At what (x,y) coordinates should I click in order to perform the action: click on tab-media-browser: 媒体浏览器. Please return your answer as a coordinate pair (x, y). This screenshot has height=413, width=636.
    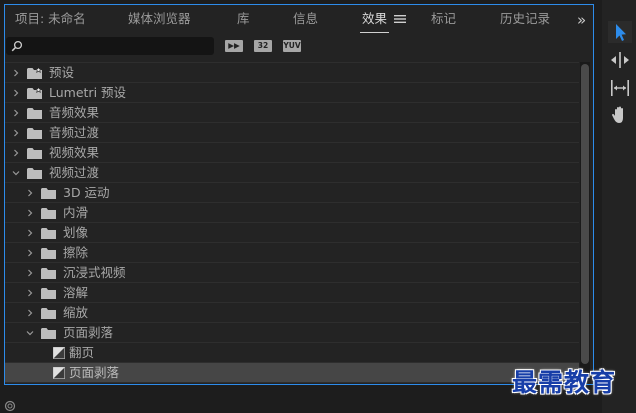
    Looking at the image, I should click on (159, 20).